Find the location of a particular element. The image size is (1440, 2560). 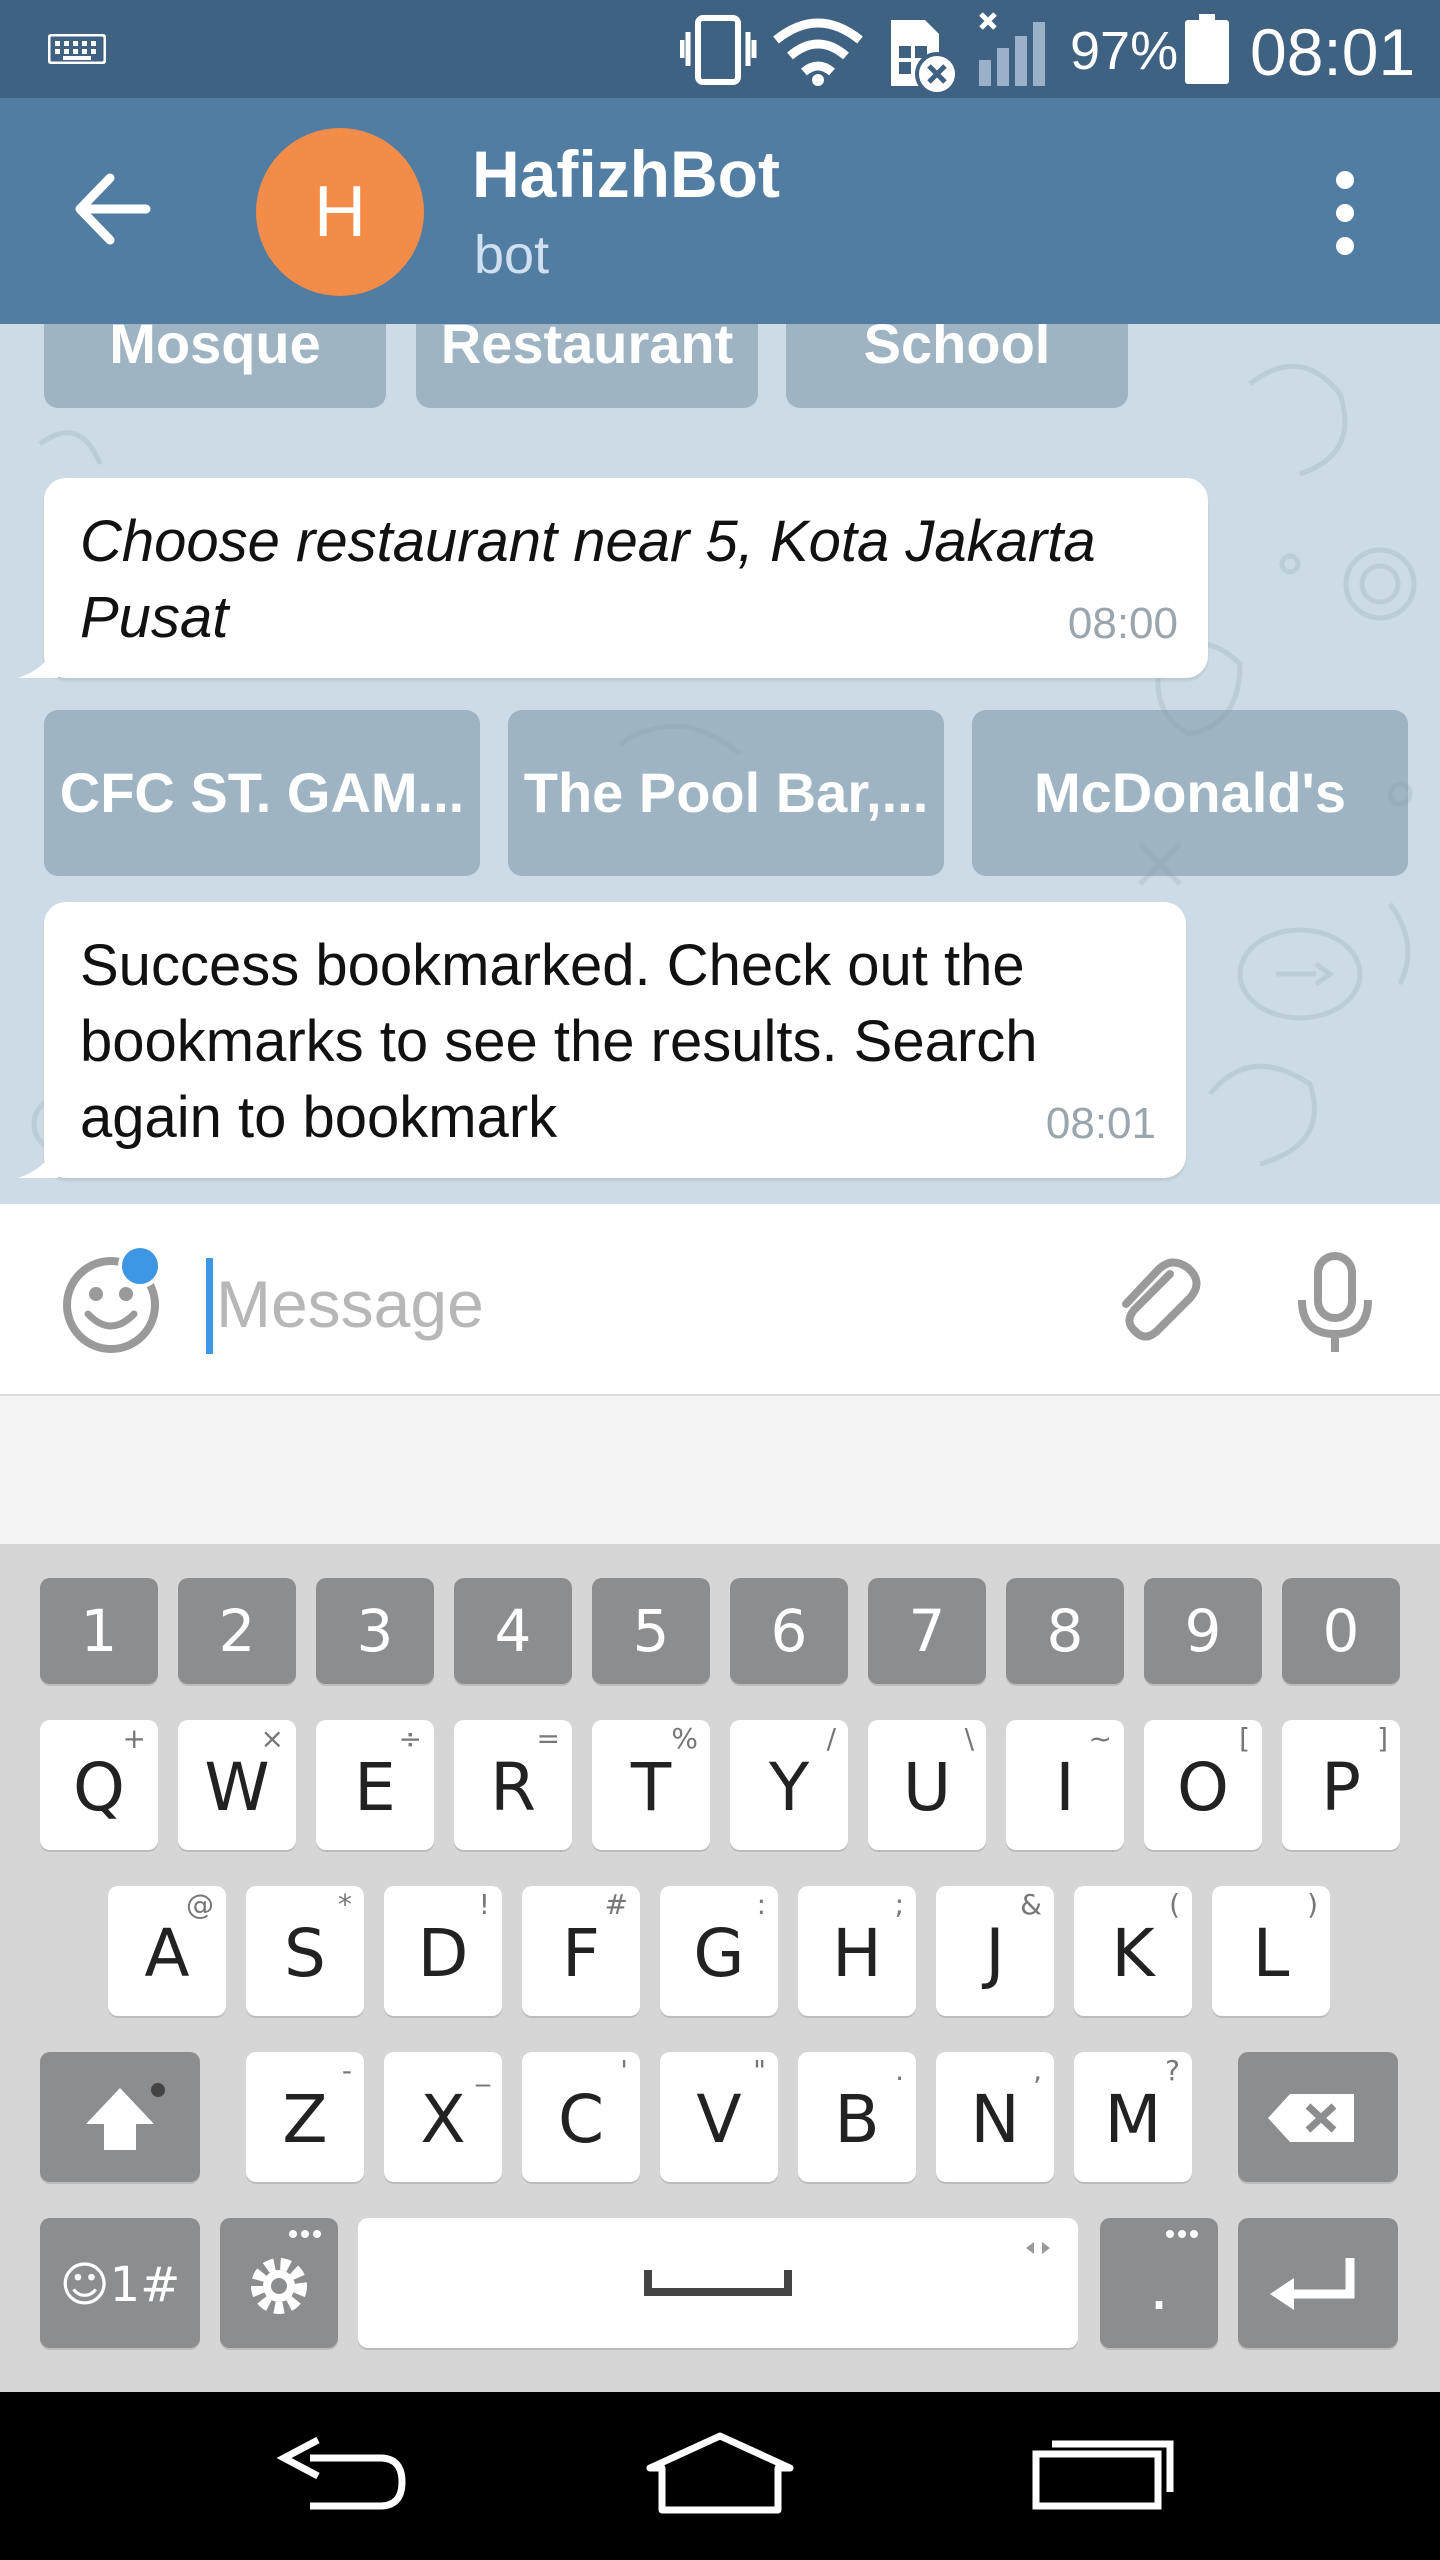

key-label: W is located at coordinates (237, 1787).